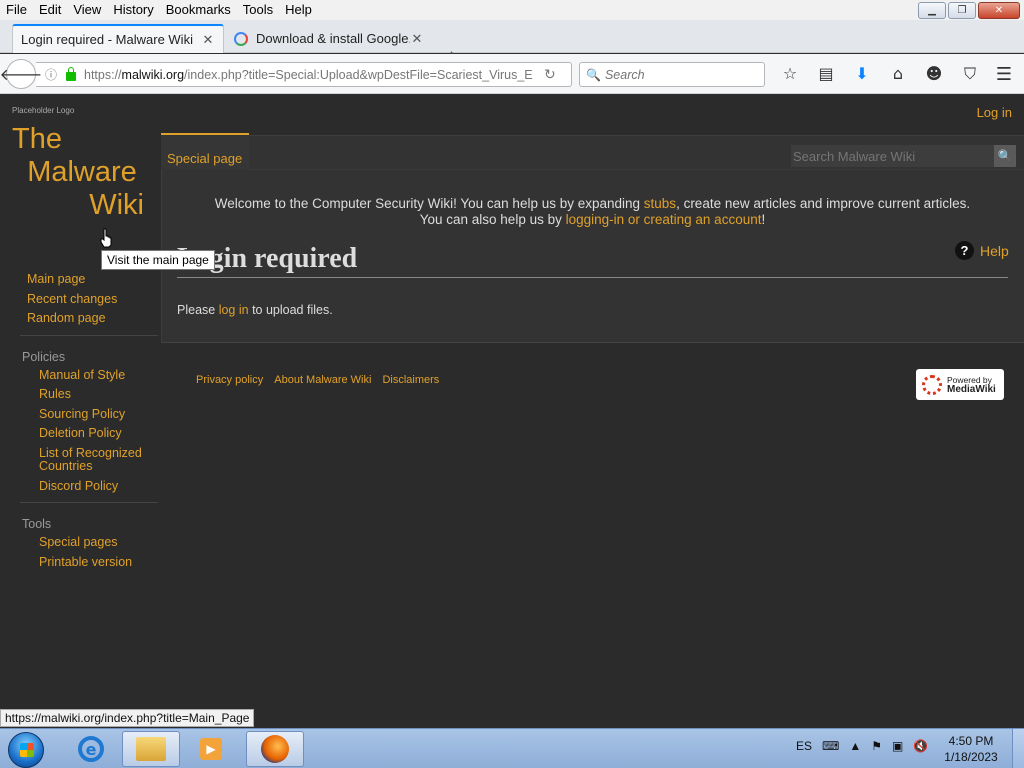 Image resolution: width=1024 pixels, height=768 pixels. I want to click on menu-bookmarks: Bookmarks, so click(198, 10).